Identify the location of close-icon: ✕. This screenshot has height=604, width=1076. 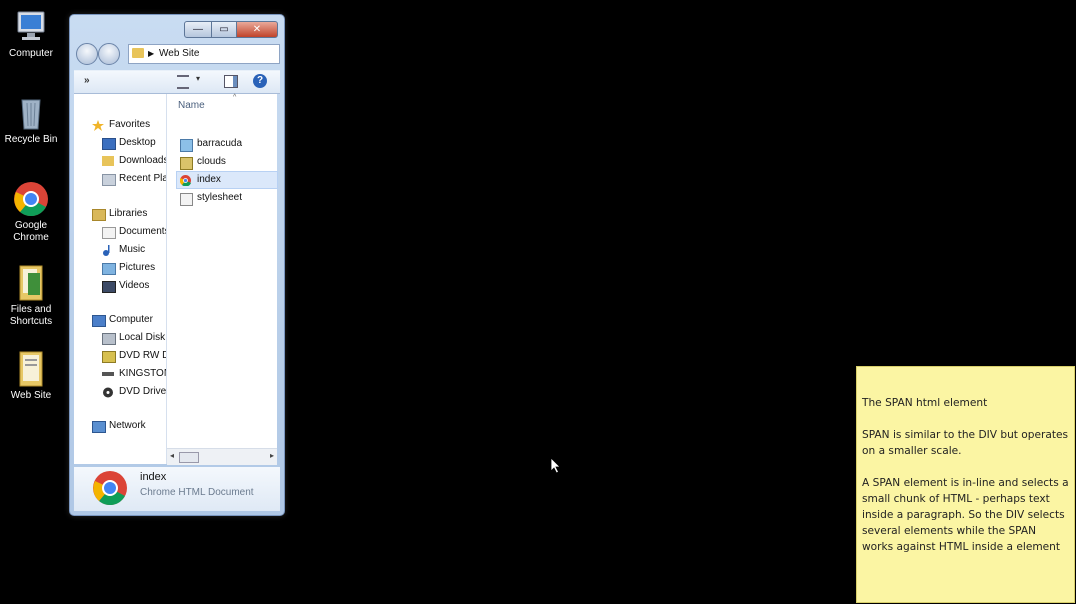
(257, 29).